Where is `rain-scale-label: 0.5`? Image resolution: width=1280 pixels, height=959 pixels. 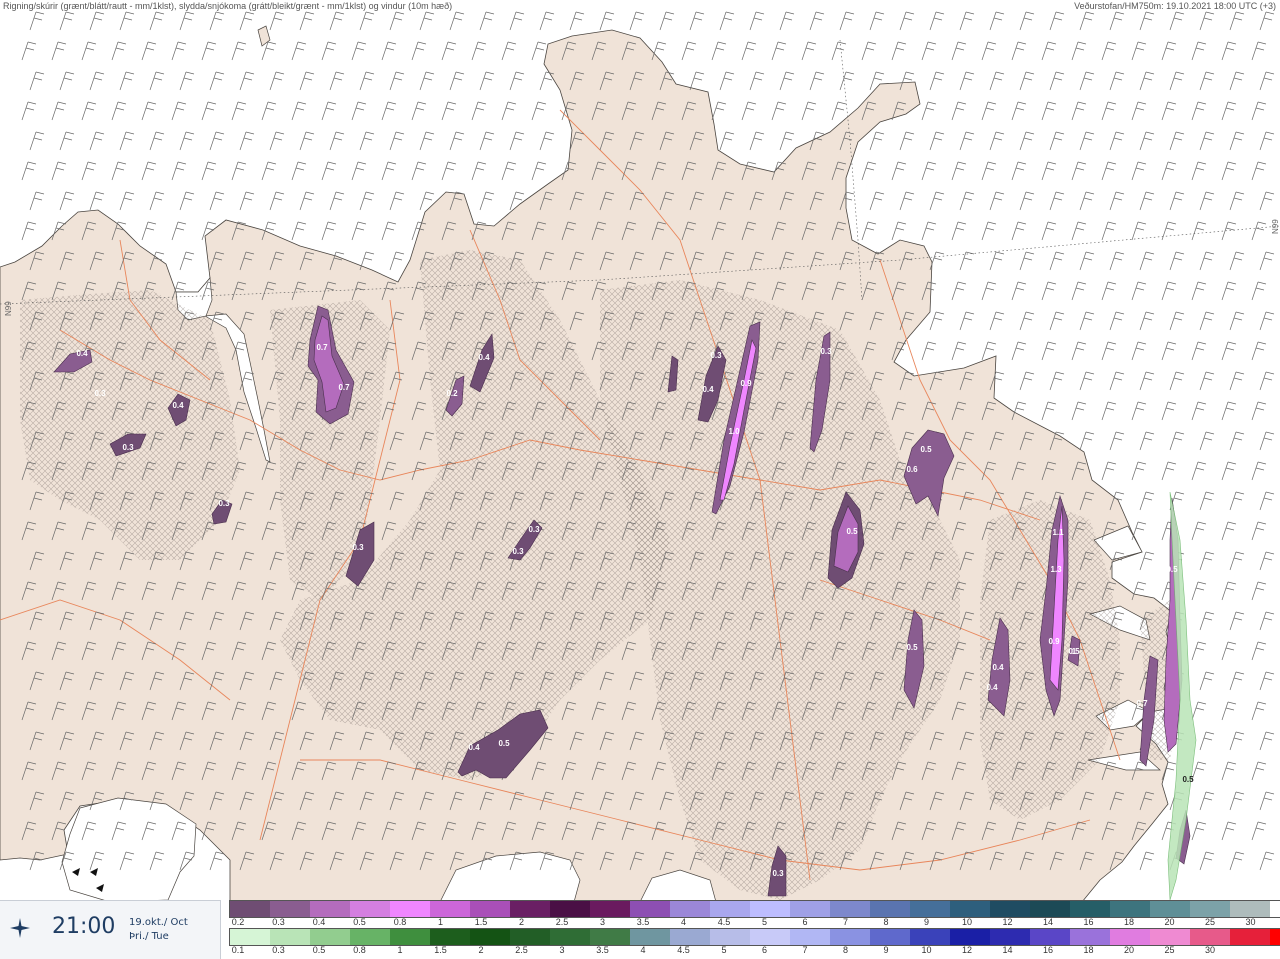
rain-scale-label: 0.5 is located at coordinates (319, 950).